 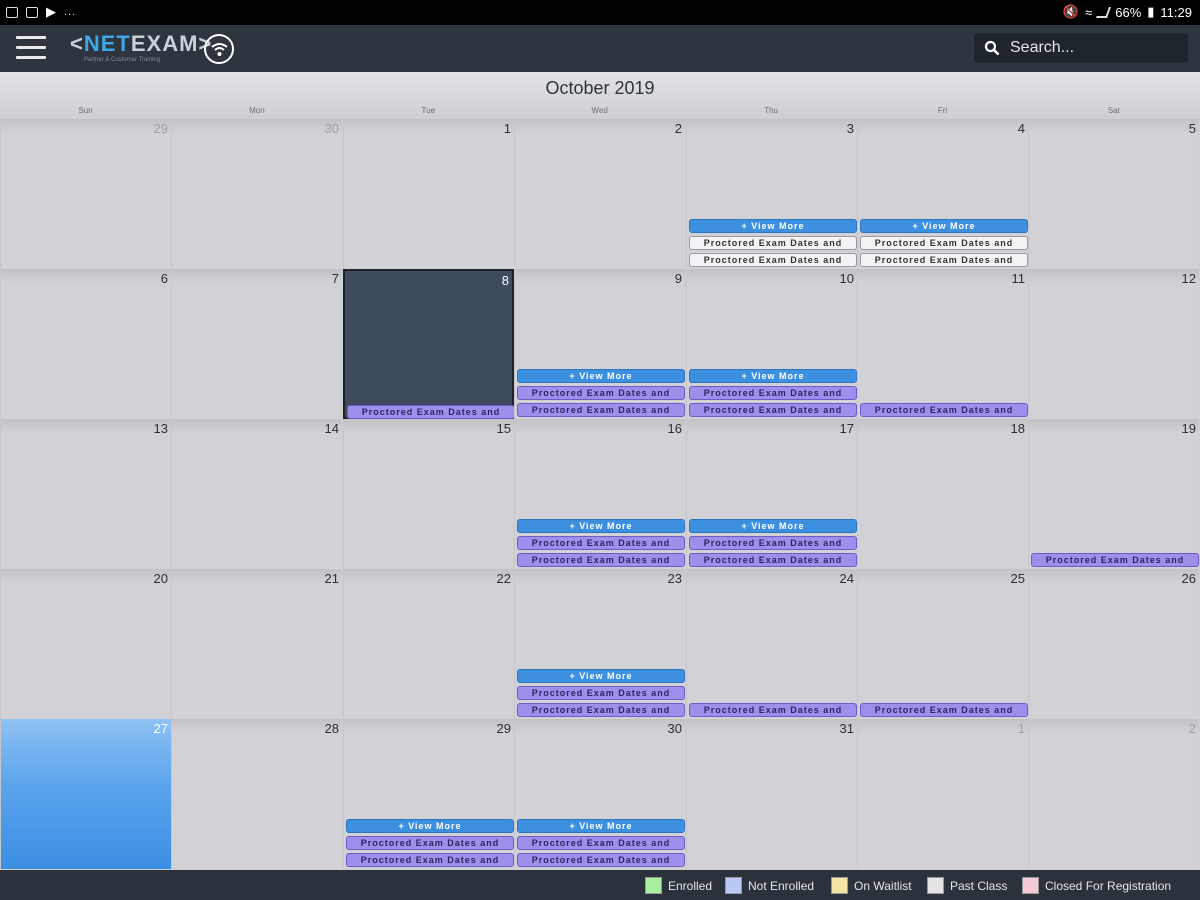 I want to click on signal-icon, so click(x=1104, y=12).